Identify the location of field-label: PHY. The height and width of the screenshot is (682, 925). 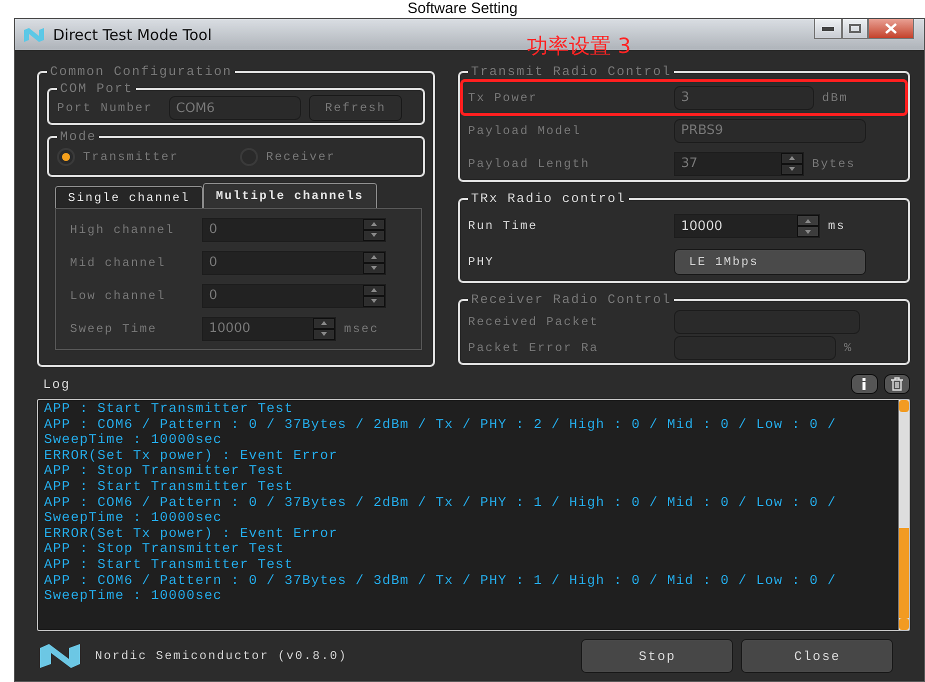
(482, 262).